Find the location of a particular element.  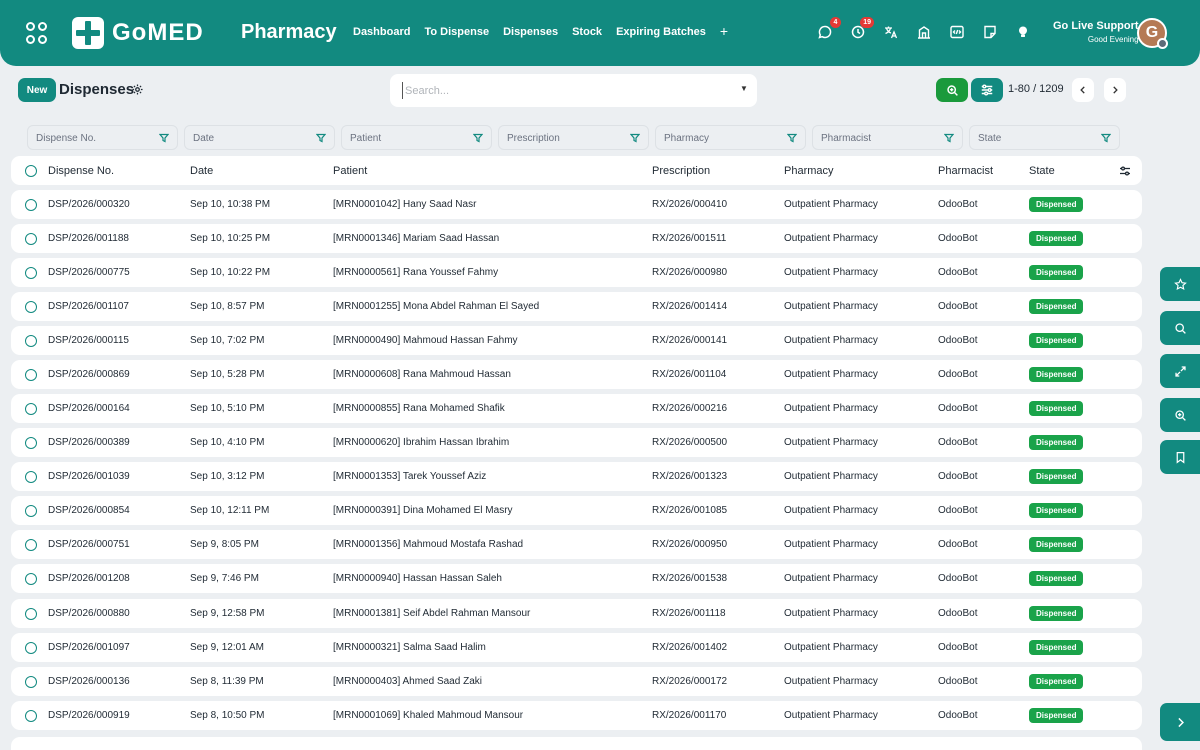

menu-dispenses: Dispenses is located at coordinates (530, 32).